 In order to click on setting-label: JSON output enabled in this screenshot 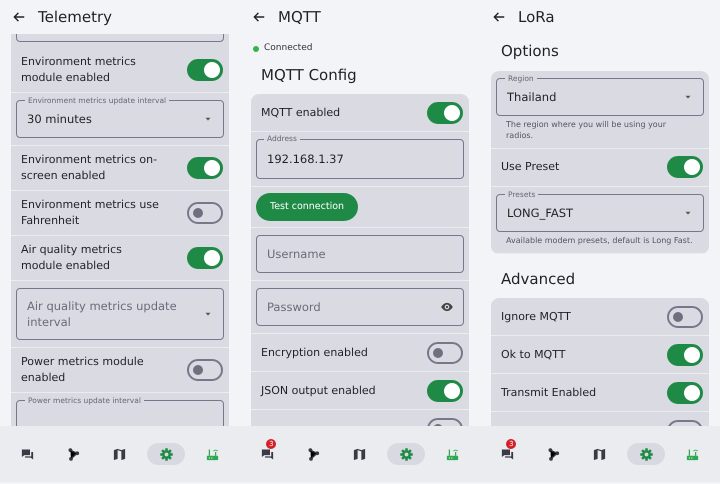, I will do `click(319, 390)`.